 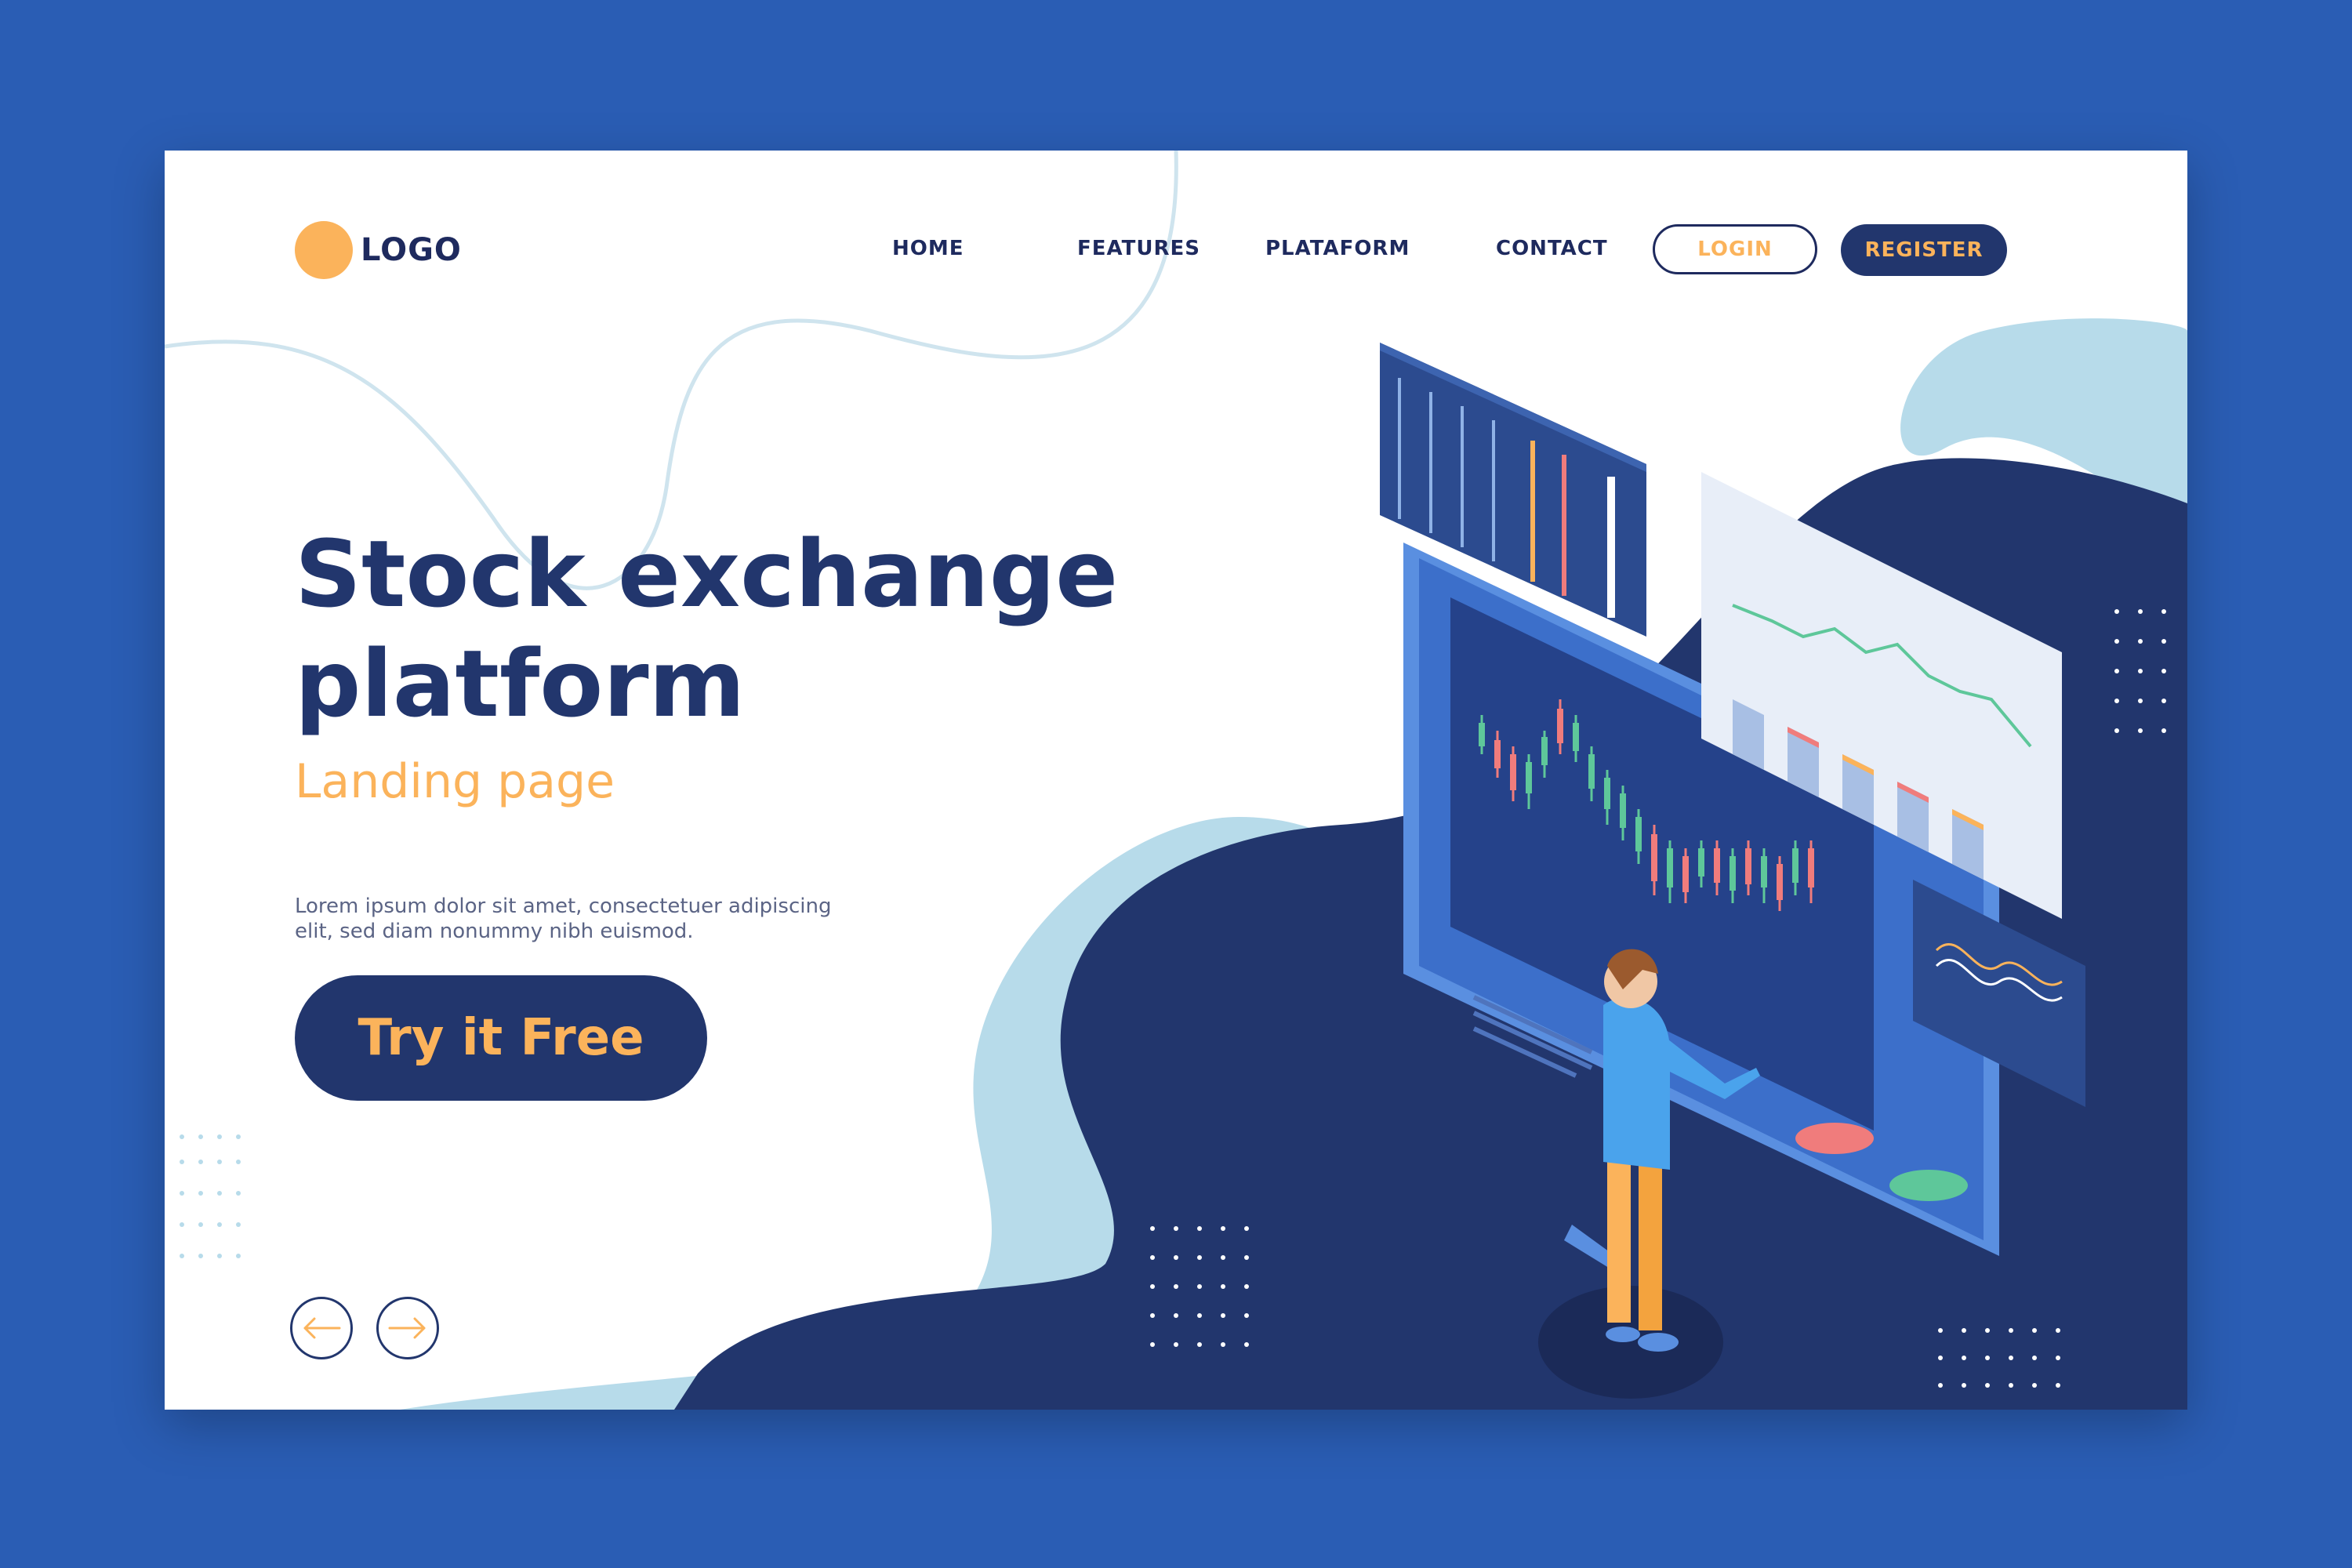 What do you see at coordinates (1138, 249) in the screenshot?
I see `nav-item-features: FEATURES` at bounding box center [1138, 249].